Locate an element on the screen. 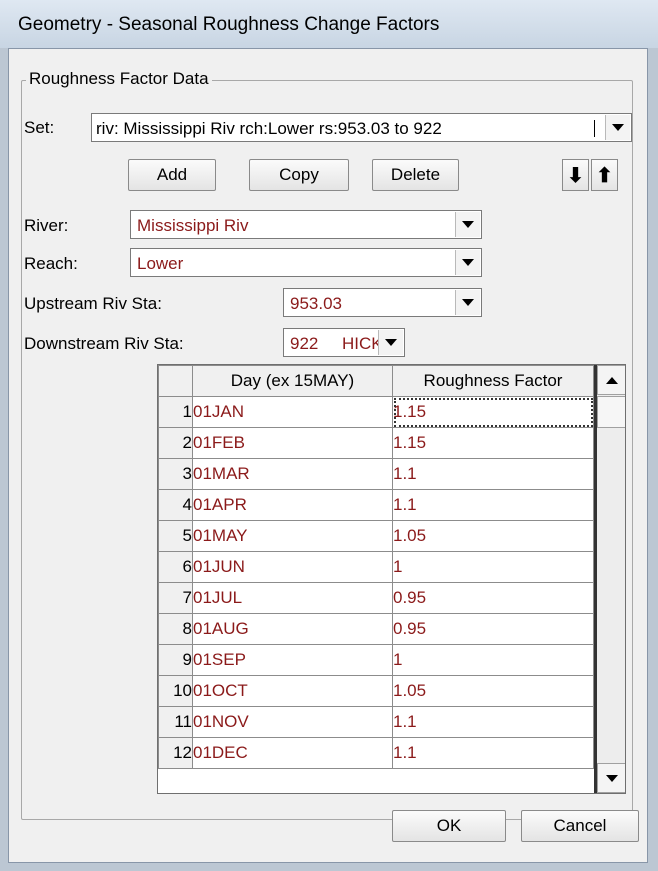 This screenshot has width=658, height=871. table-row: 10 01OCT 1.05 is located at coordinates (376, 691).